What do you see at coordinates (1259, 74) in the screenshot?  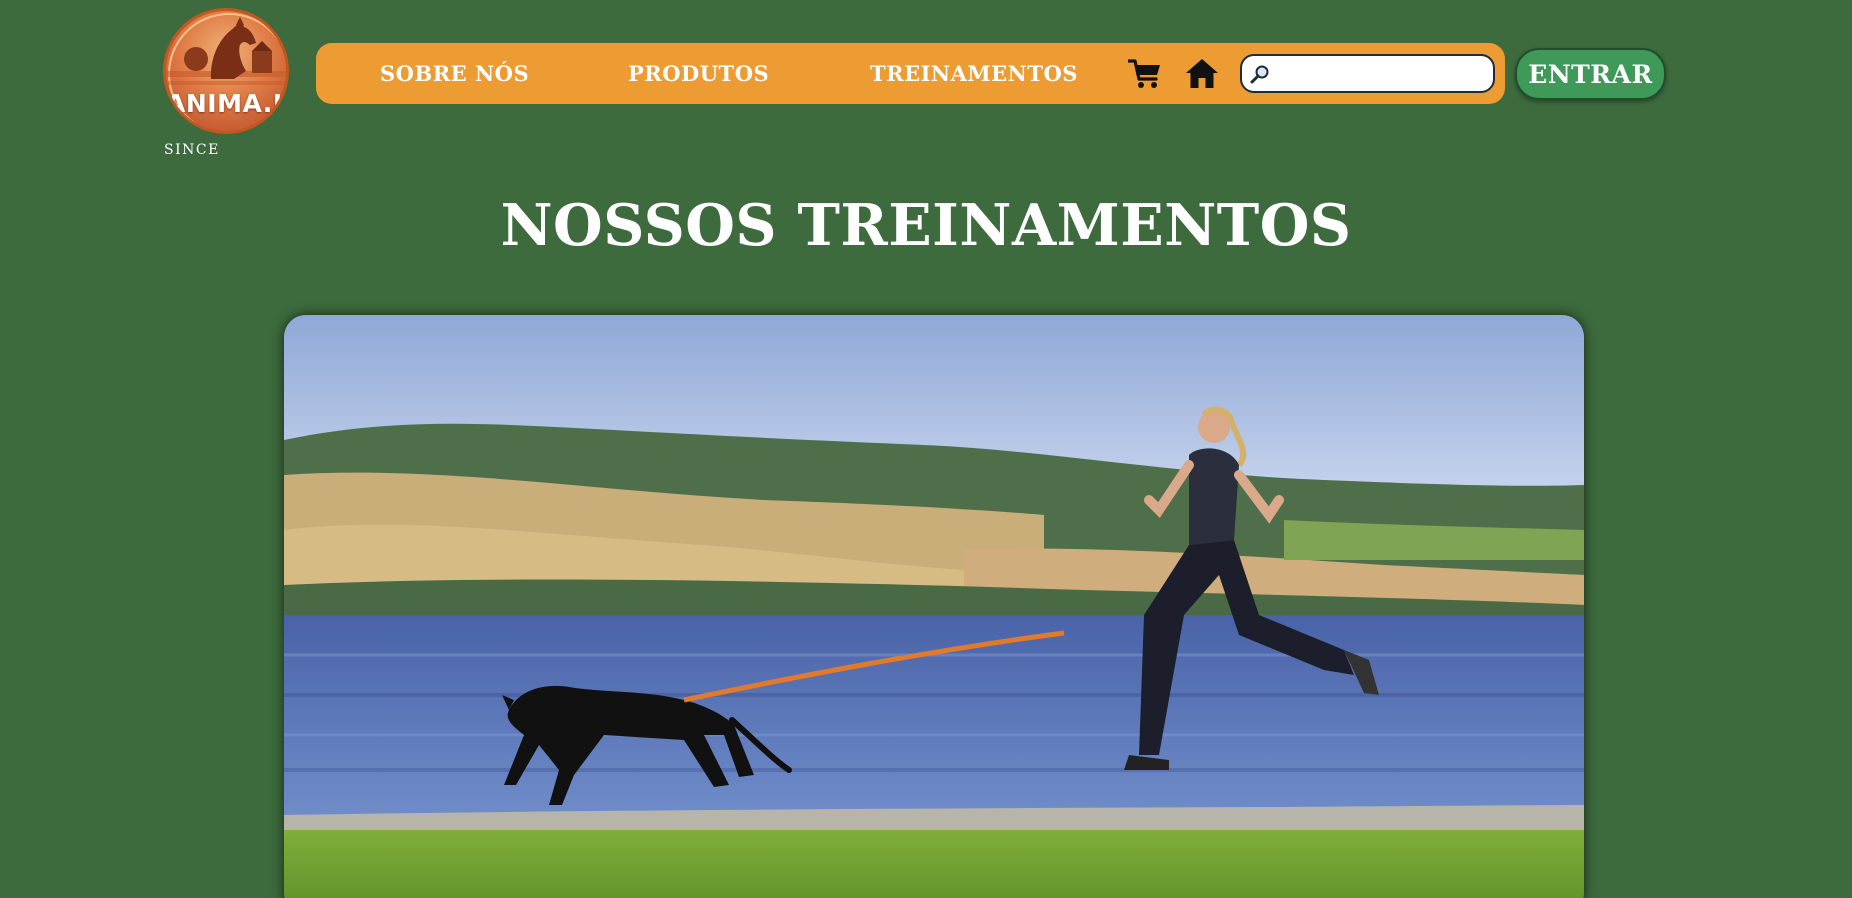 I see `search-icon` at bounding box center [1259, 74].